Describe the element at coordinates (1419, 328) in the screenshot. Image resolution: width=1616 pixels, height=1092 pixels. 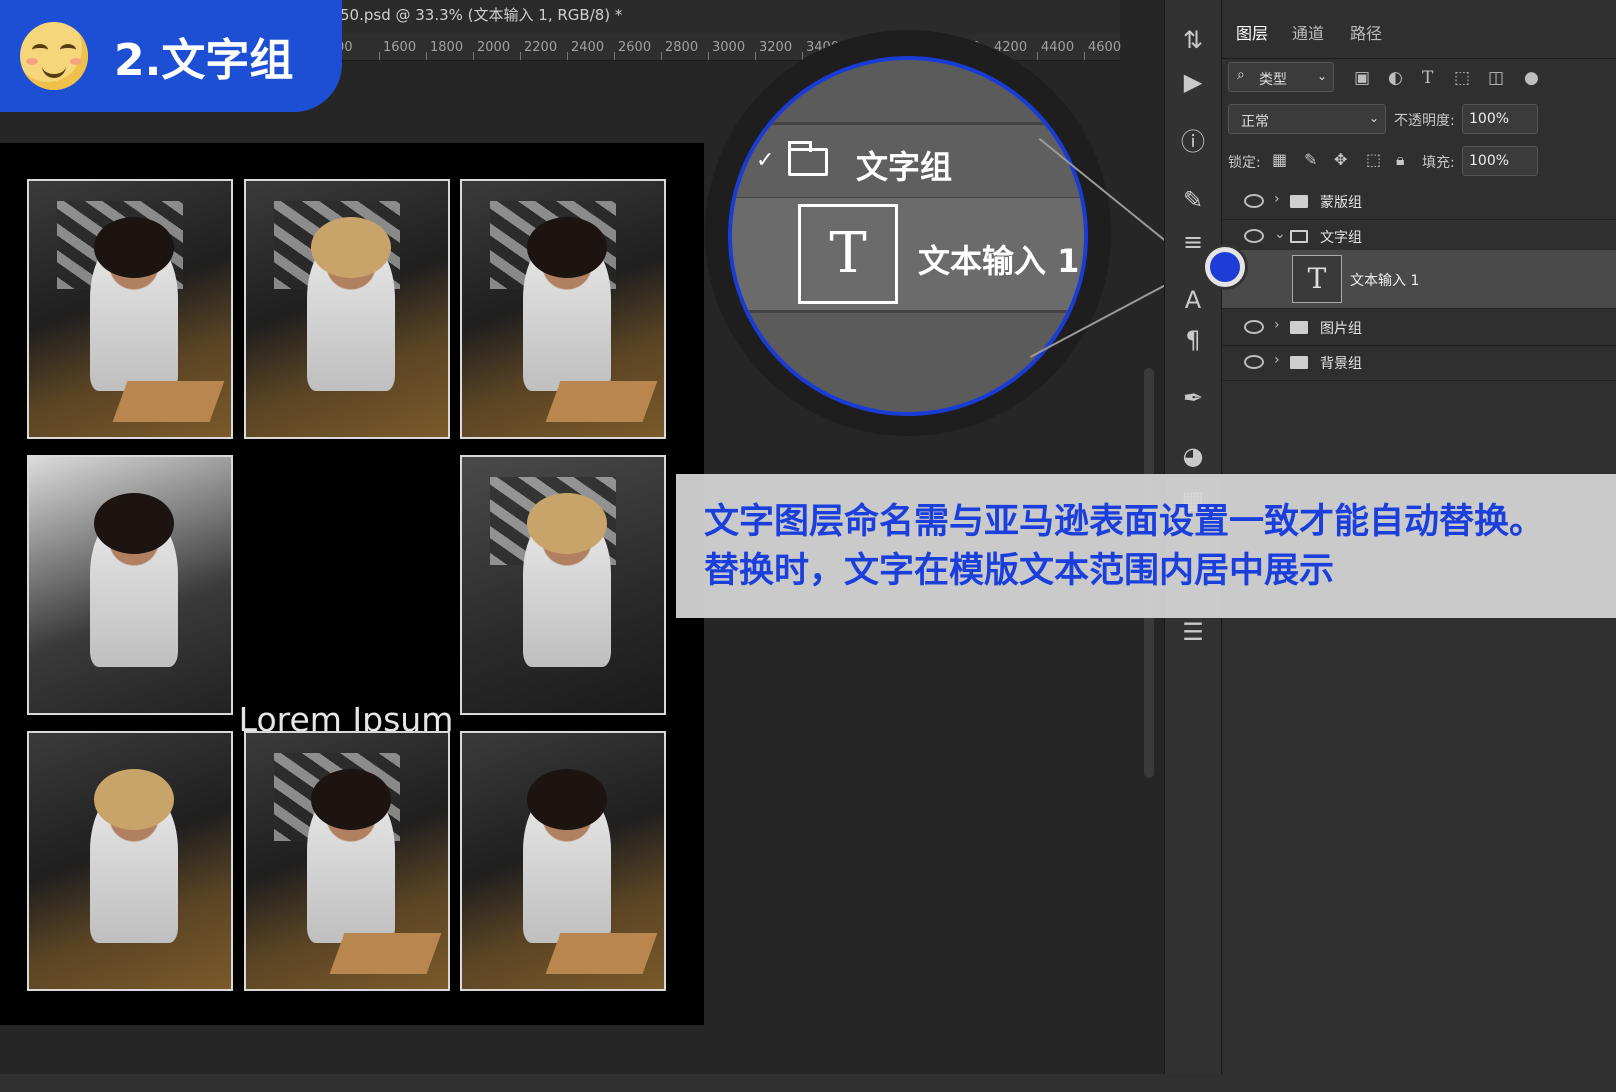
I see `layer-row-image-group: › 图片组` at that location.